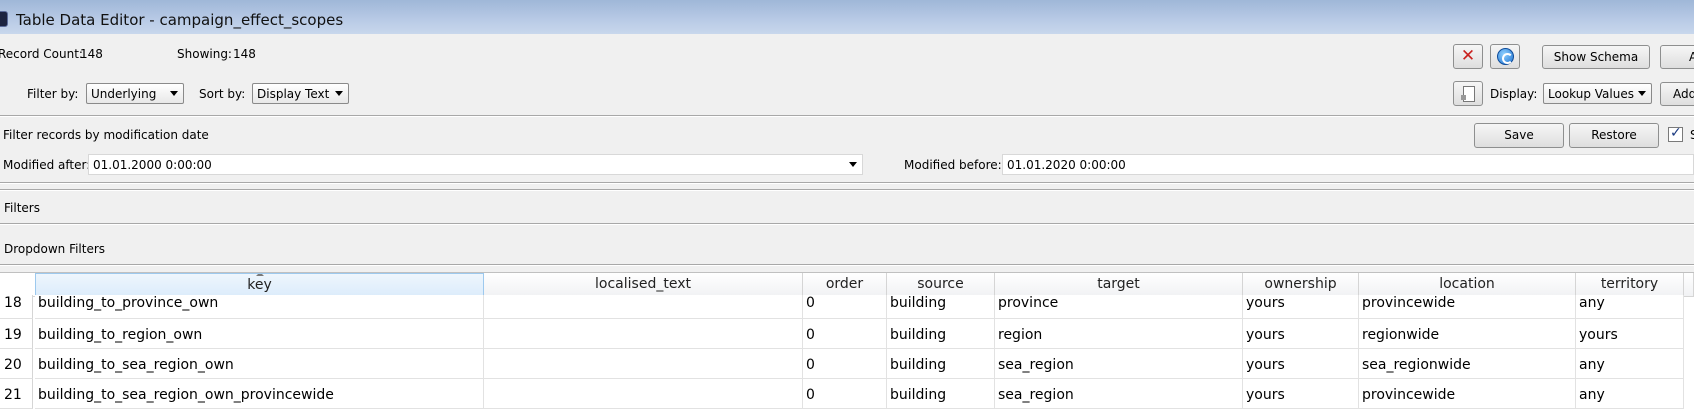 This screenshot has height=418, width=1694. Describe the element at coordinates (259, 275) in the screenshot. I see `sort-ascending-icon` at that location.